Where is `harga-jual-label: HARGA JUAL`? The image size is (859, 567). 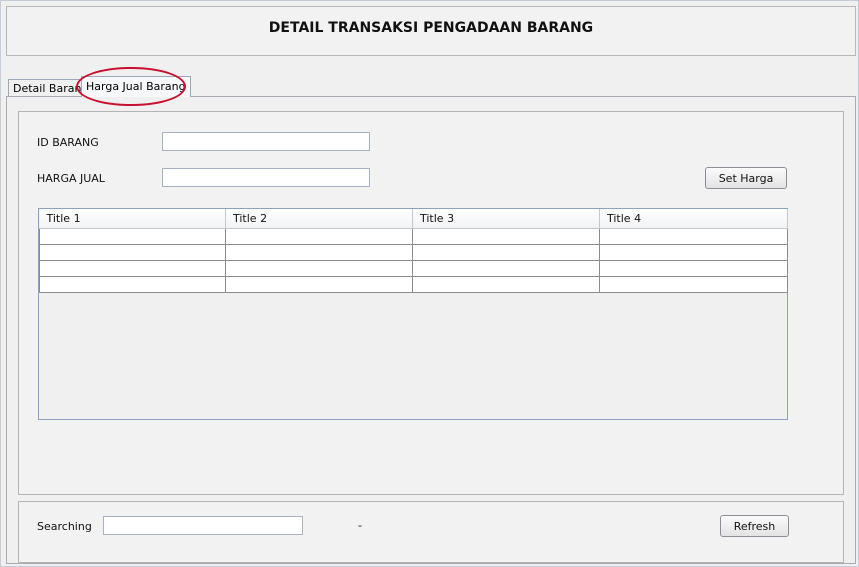 harga-jual-label: HARGA JUAL is located at coordinates (71, 178).